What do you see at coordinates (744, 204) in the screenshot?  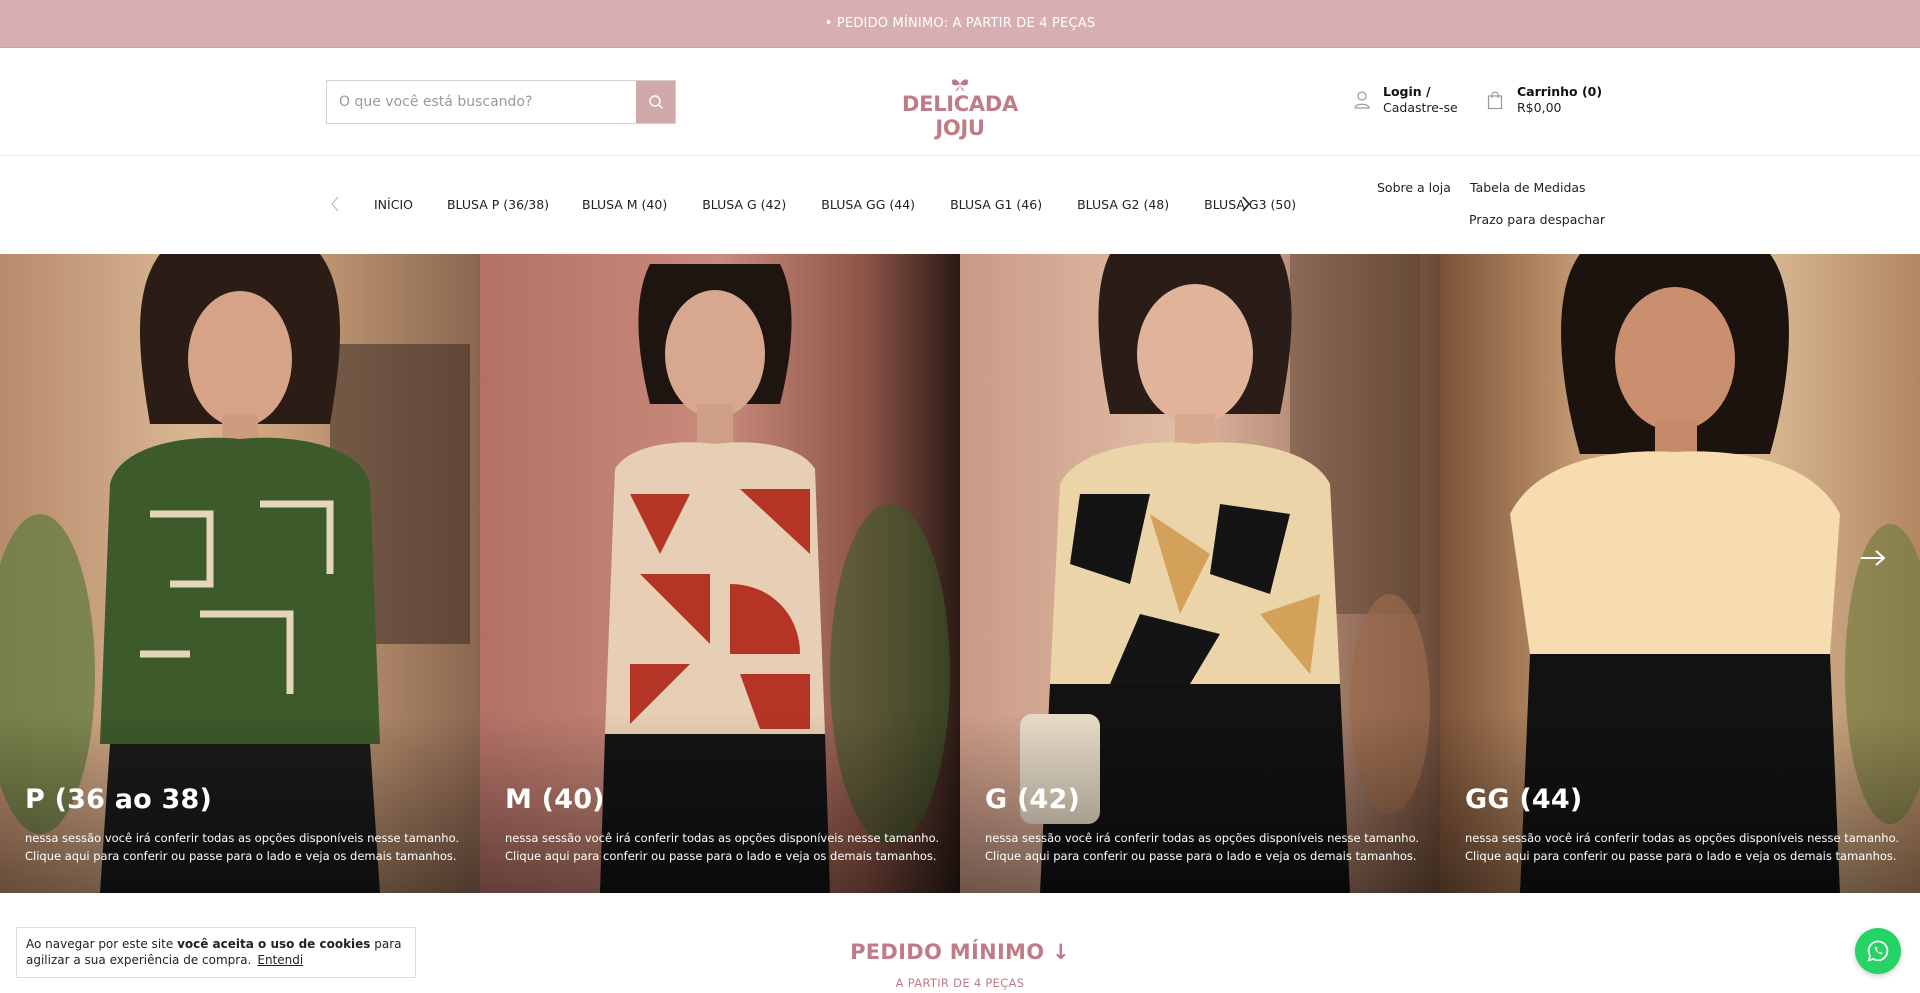 I see `nav-item-blusa-g: BLUSA G (42)` at bounding box center [744, 204].